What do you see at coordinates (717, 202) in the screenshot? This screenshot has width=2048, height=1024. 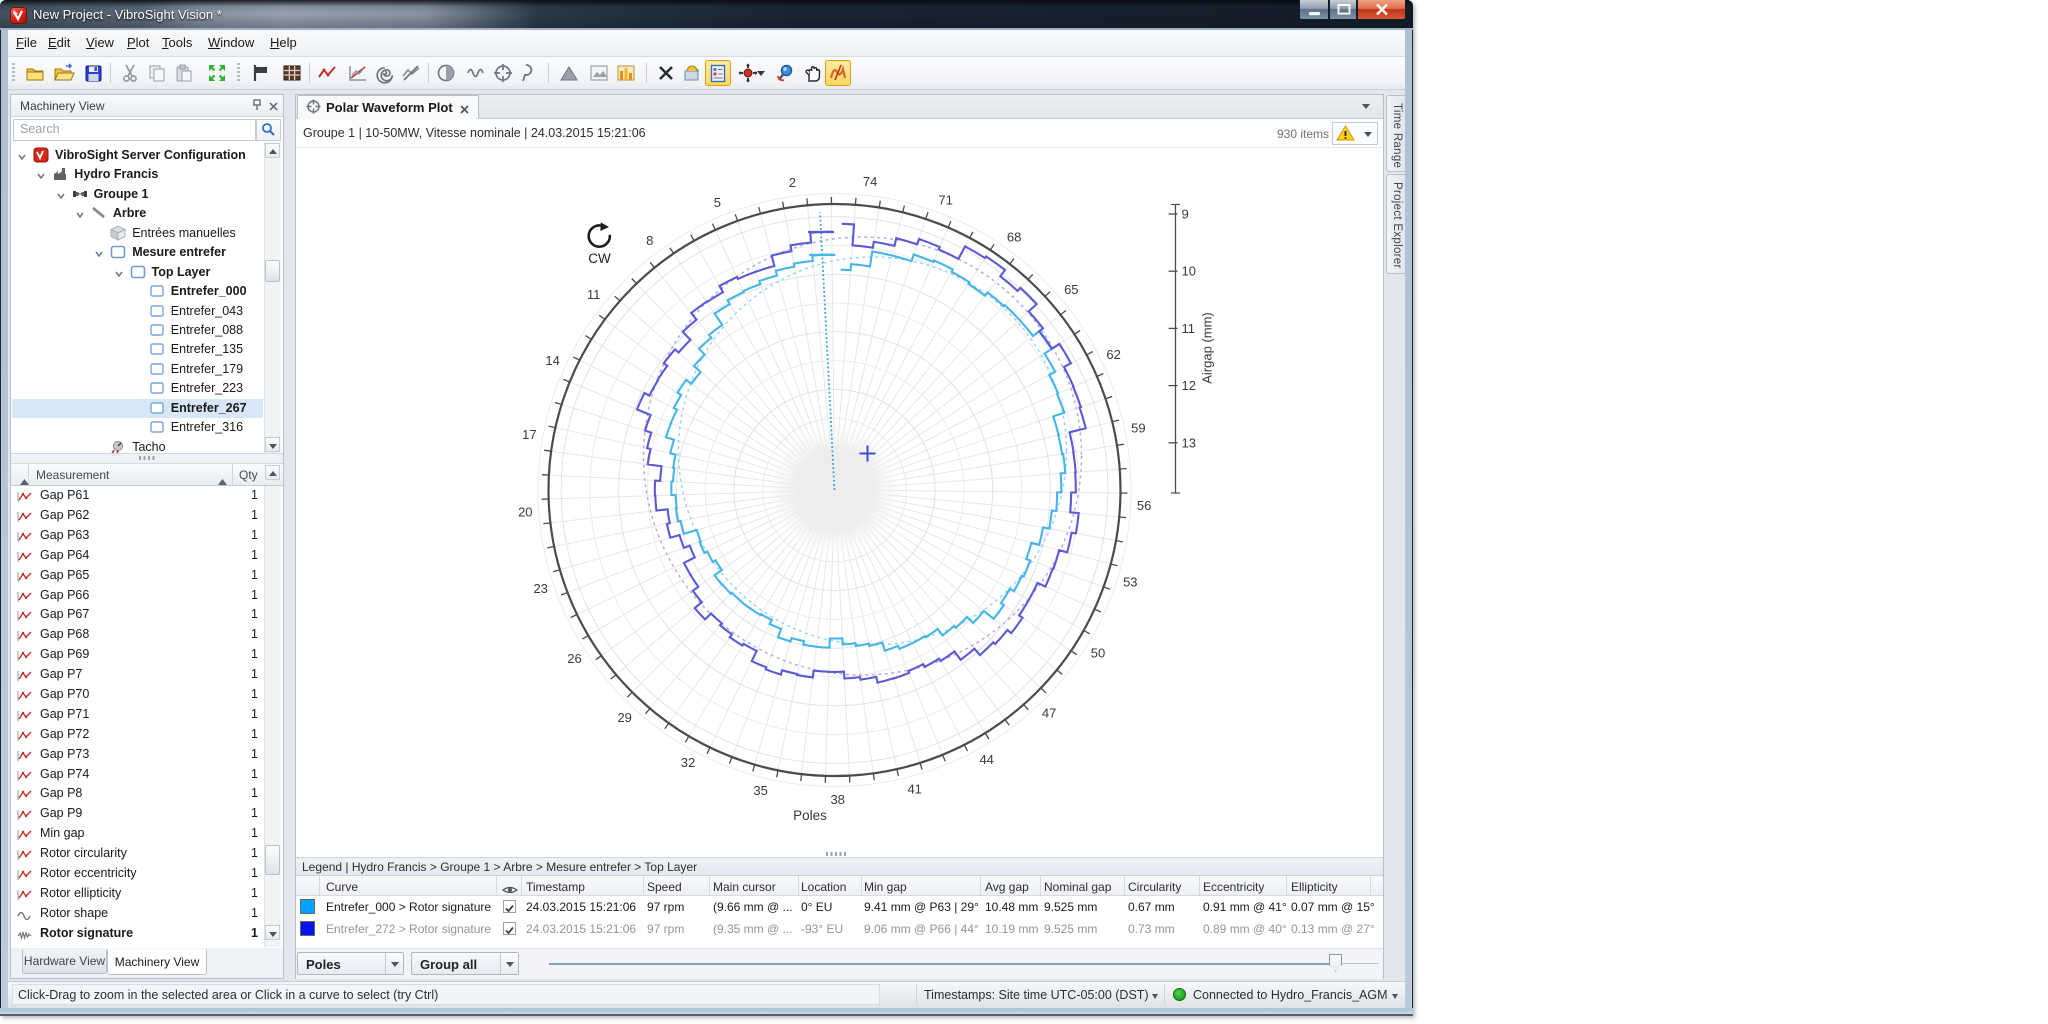 I see `svg-text: 5` at bounding box center [717, 202].